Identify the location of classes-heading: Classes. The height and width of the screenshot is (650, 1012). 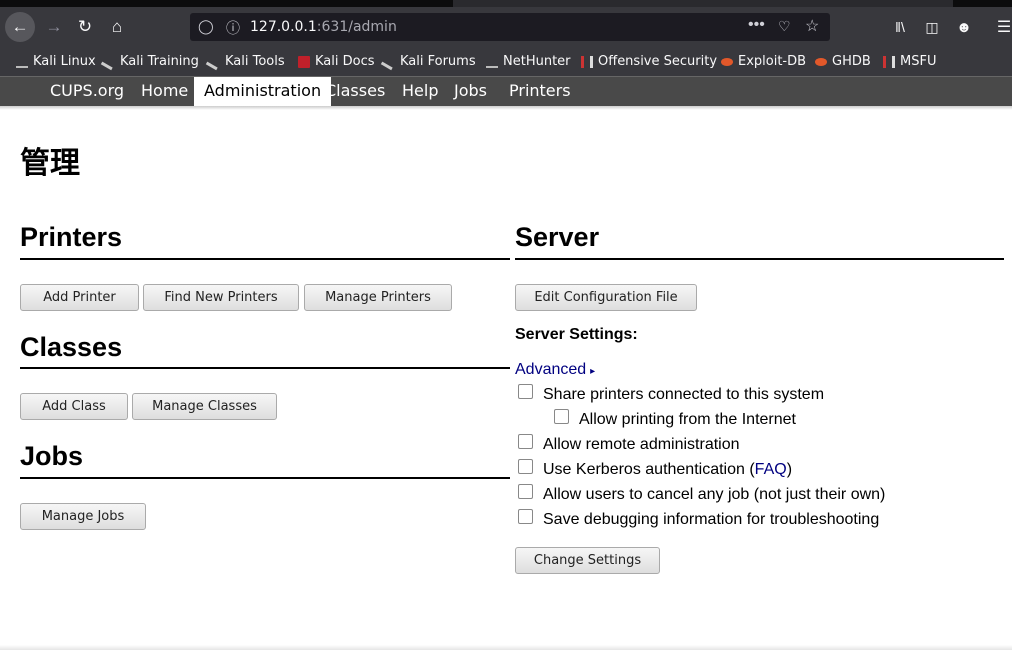
(71, 347).